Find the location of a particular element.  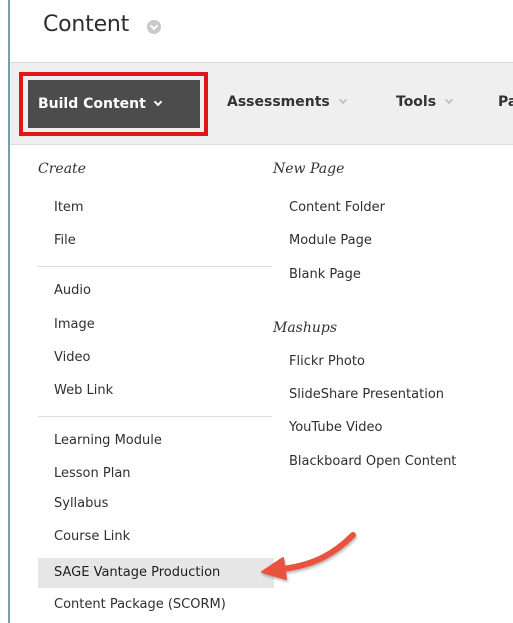

page-title: Content is located at coordinates (86, 24).